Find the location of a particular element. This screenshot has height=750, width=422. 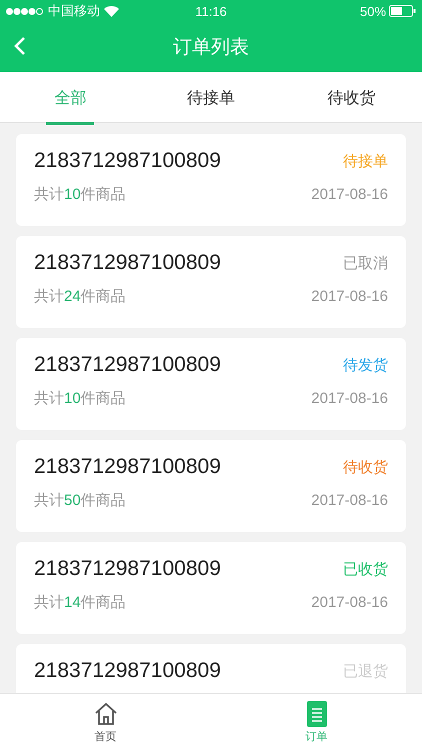

order-status: 待收货 is located at coordinates (365, 467).